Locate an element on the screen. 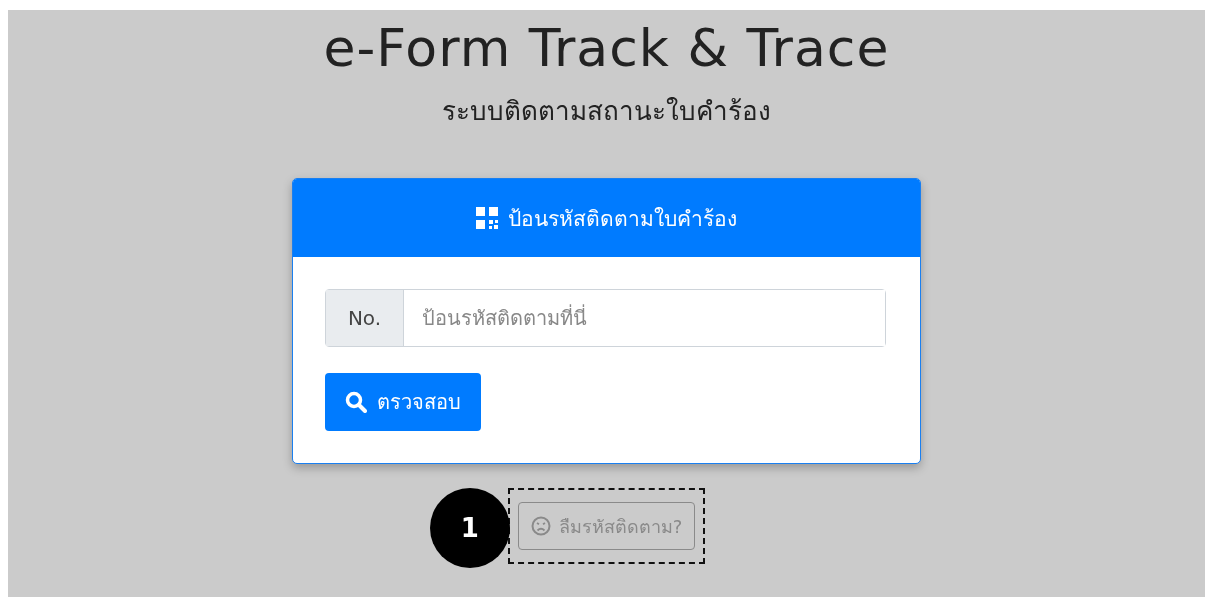 Image resolution: width=1207 pixels, height=597 pixels. card-title: ป้อนรหัสติดตามใบคำร้อง is located at coordinates (622, 219).